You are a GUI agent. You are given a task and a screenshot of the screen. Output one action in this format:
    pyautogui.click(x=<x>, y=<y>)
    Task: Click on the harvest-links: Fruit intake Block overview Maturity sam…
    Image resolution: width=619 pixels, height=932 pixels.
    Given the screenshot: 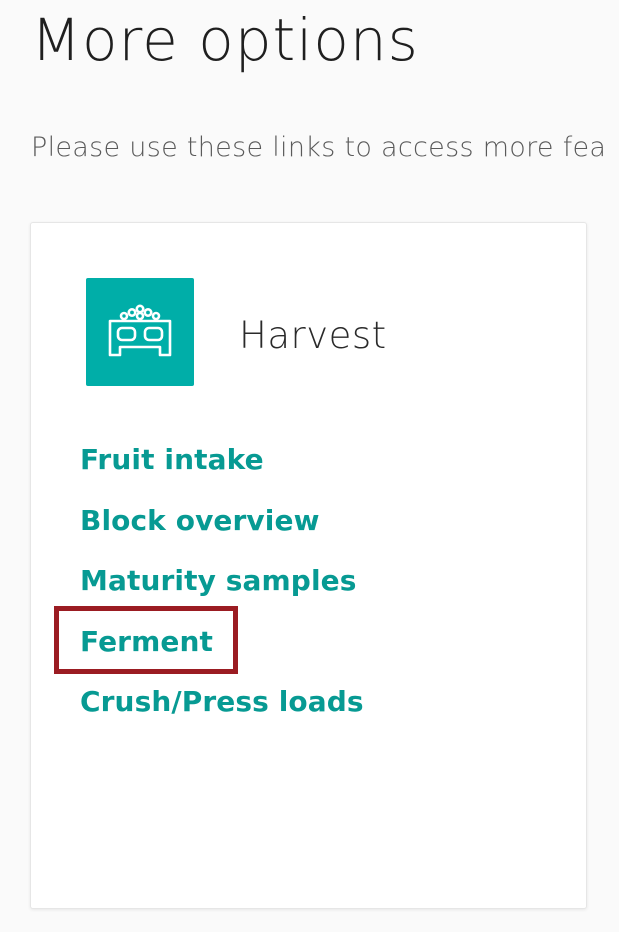 What is the action you would take?
    pyautogui.click(x=222, y=590)
    